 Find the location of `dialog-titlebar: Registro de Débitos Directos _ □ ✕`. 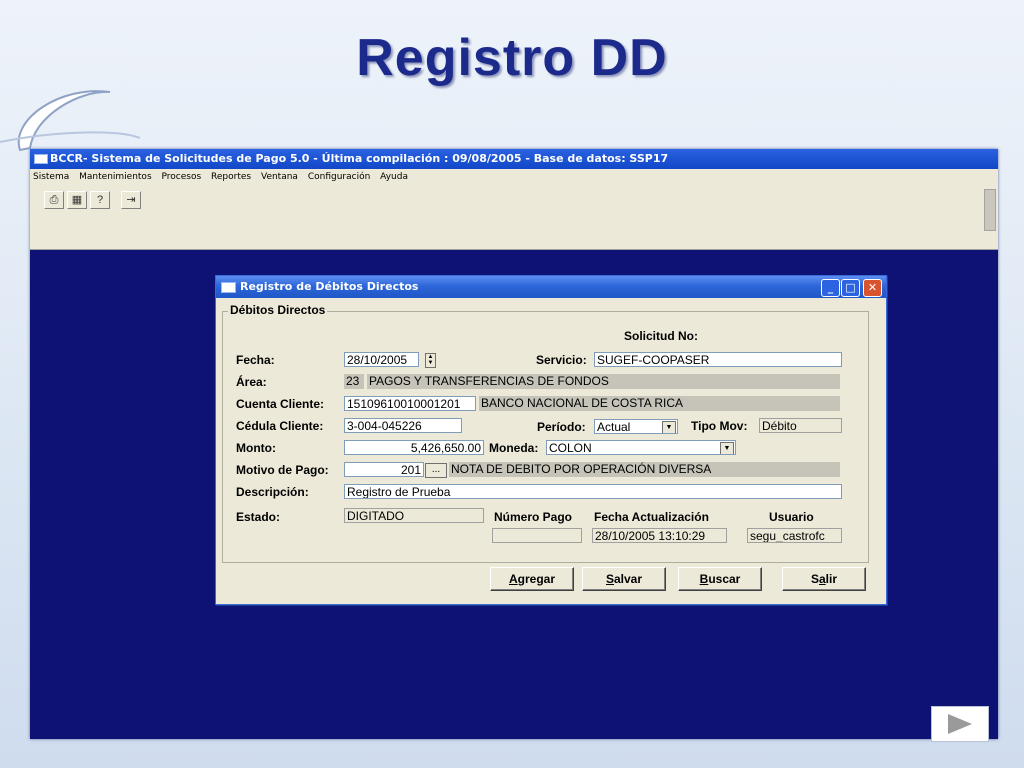

dialog-titlebar: Registro de Débitos Directos _ □ ✕ is located at coordinates (551, 287).